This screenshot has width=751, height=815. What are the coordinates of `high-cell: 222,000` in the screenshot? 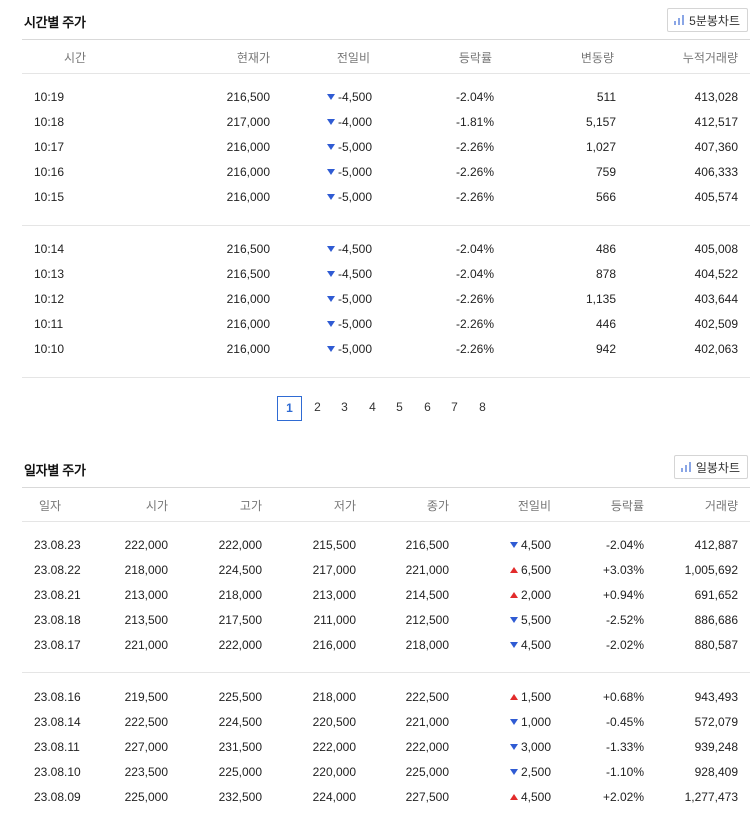 It's located at (240, 545).